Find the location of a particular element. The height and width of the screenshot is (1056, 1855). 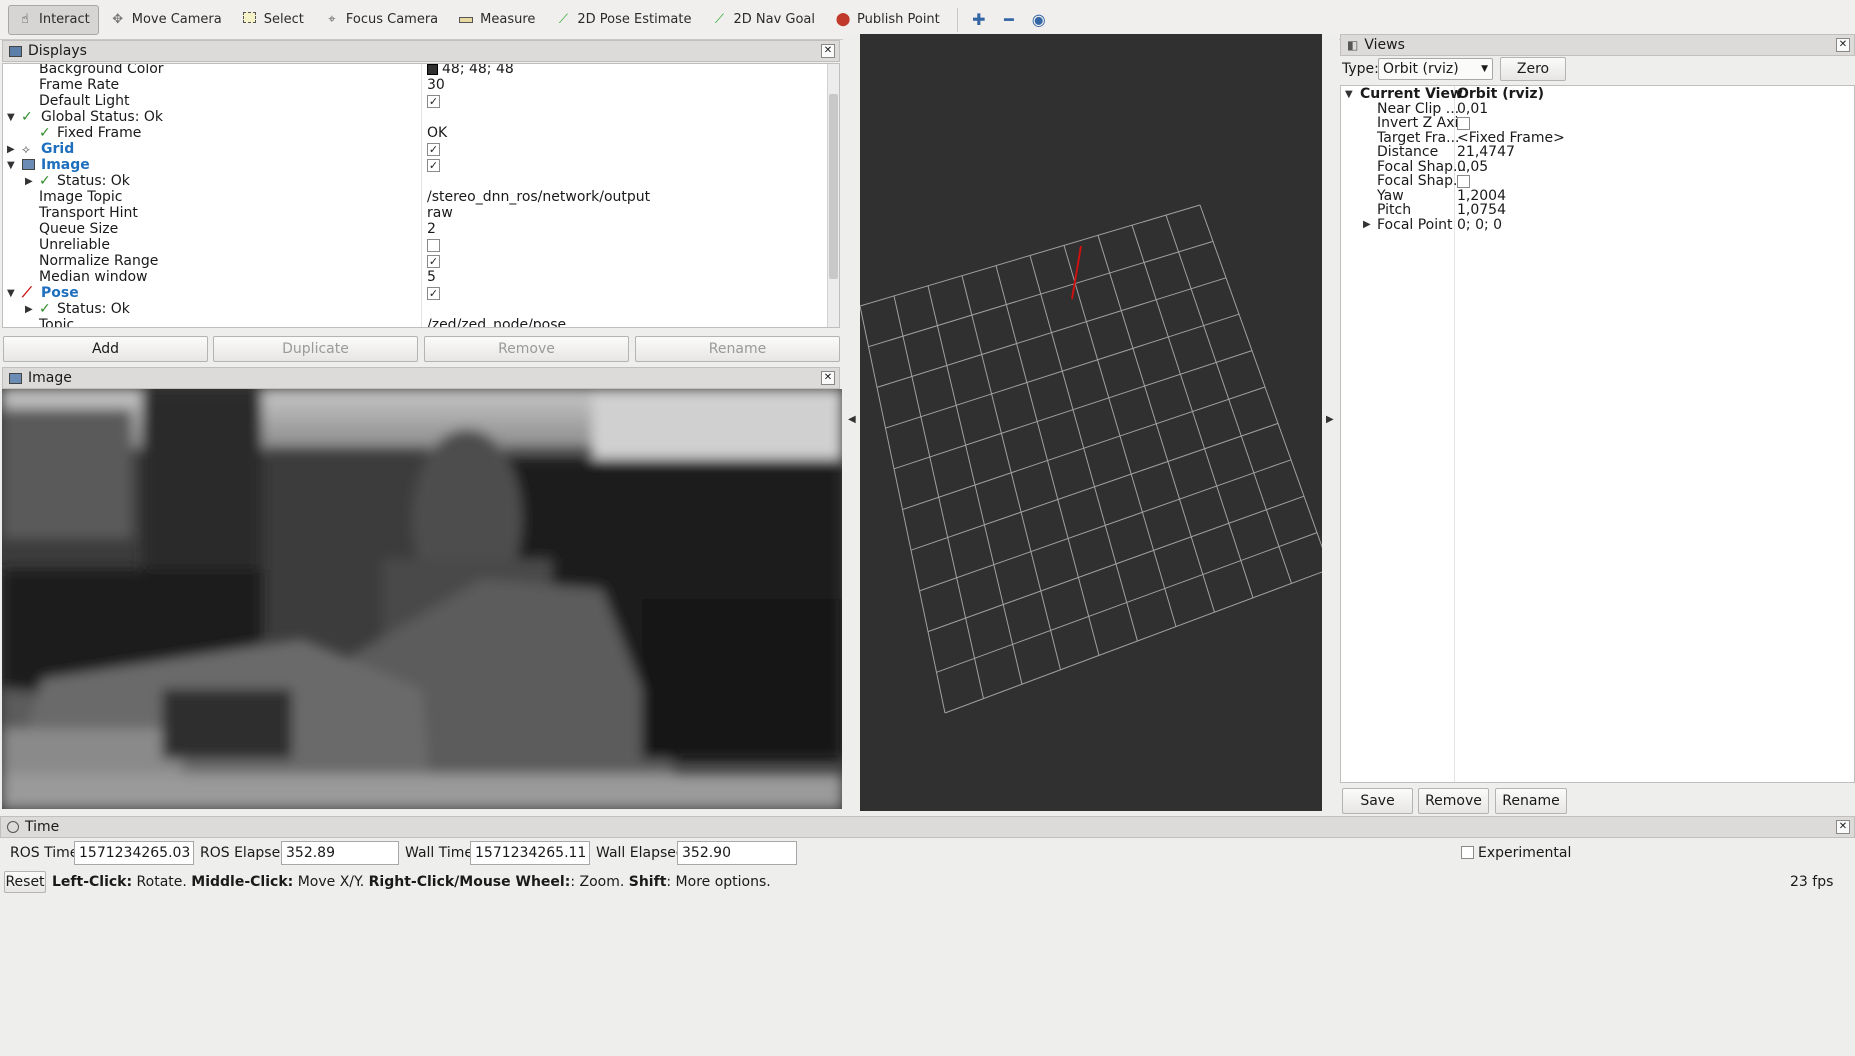

rename-view-button: Rename is located at coordinates (1531, 801).